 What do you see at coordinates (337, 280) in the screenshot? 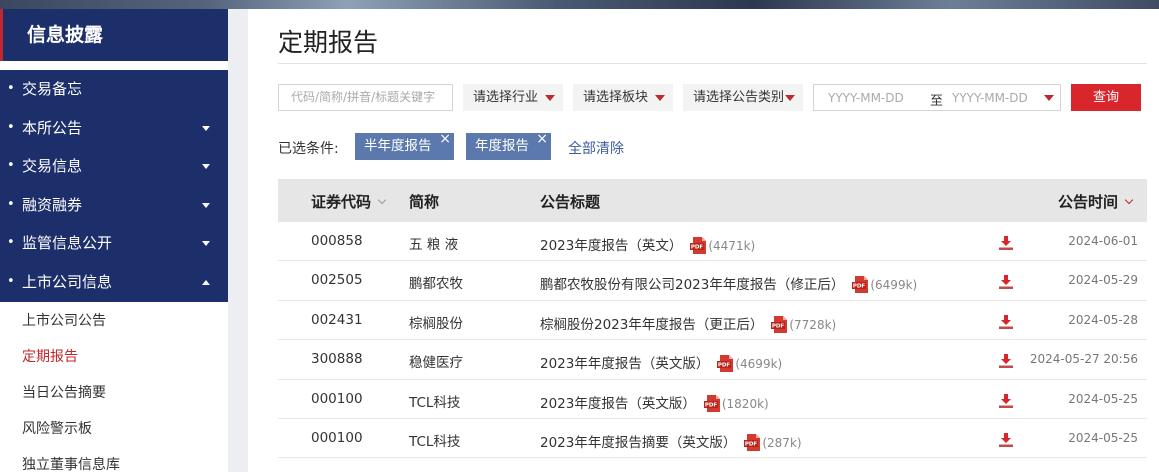
I see `cell-code: 002505` at bounding box center [337, 280].